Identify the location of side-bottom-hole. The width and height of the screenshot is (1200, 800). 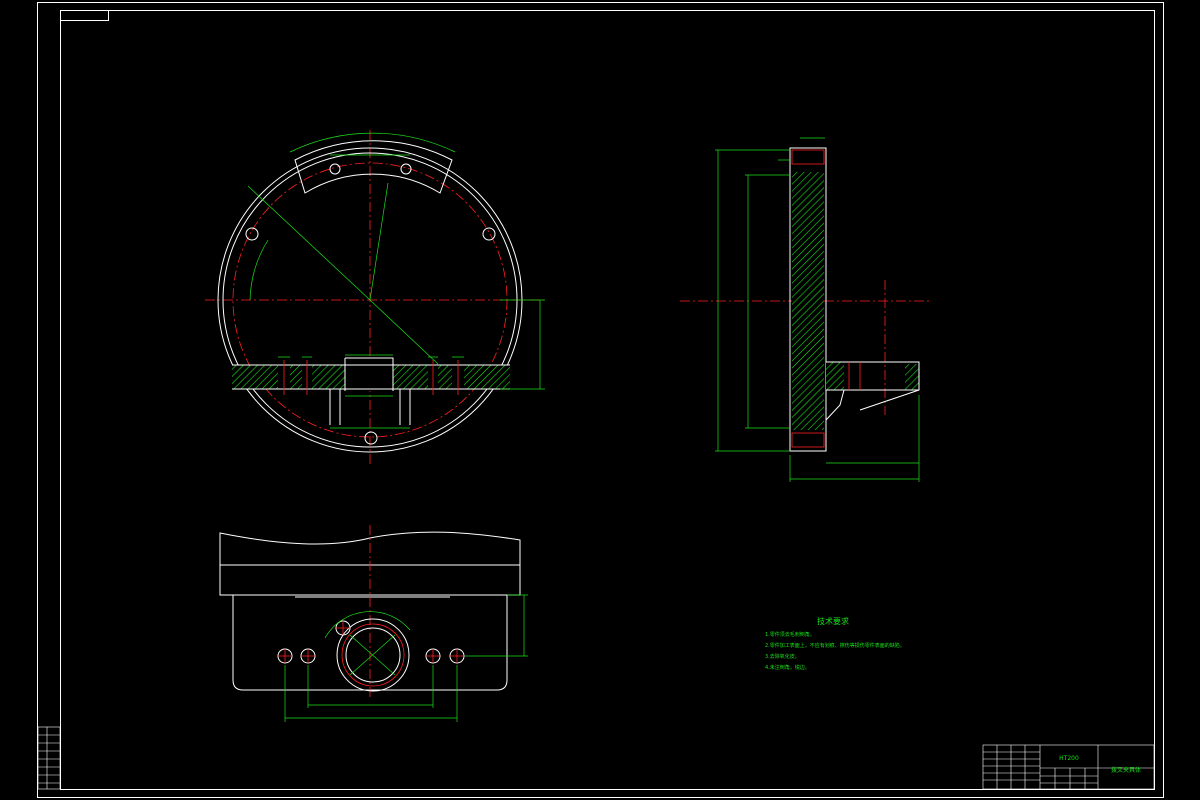
(808, 440).